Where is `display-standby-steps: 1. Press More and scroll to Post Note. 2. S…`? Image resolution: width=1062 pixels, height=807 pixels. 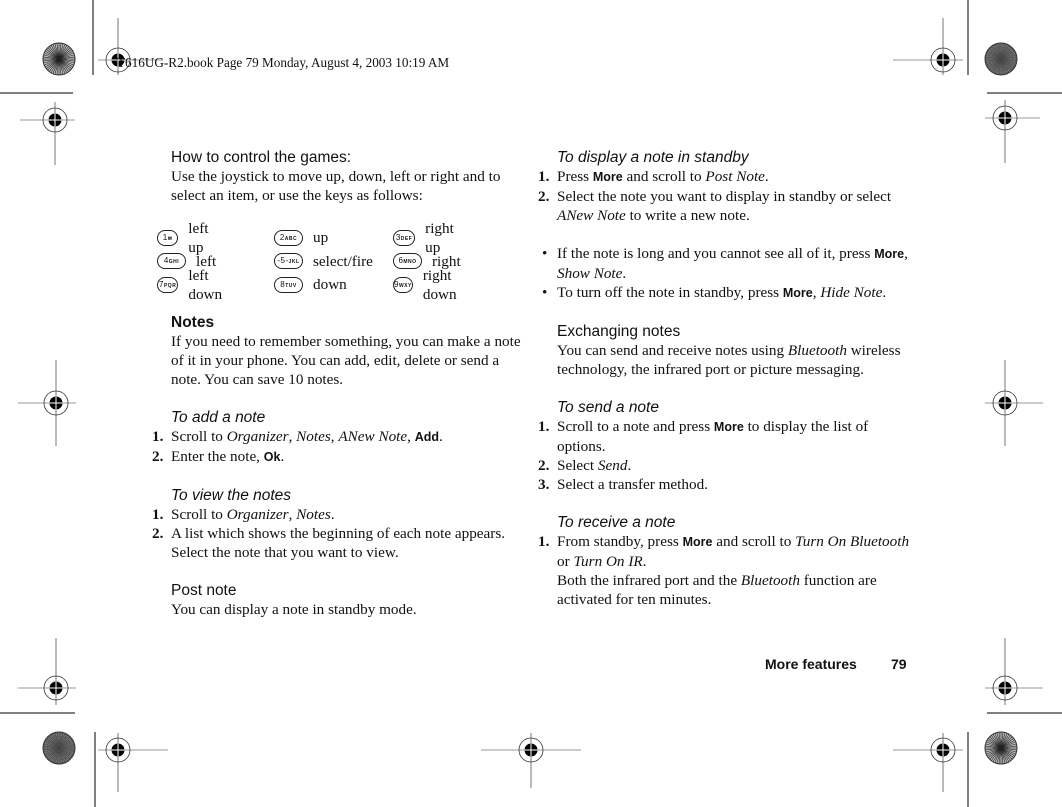 display-standby-steps: 1. Press More and scroll to Post Note. 2. S… is located at coordinates (727, 196).